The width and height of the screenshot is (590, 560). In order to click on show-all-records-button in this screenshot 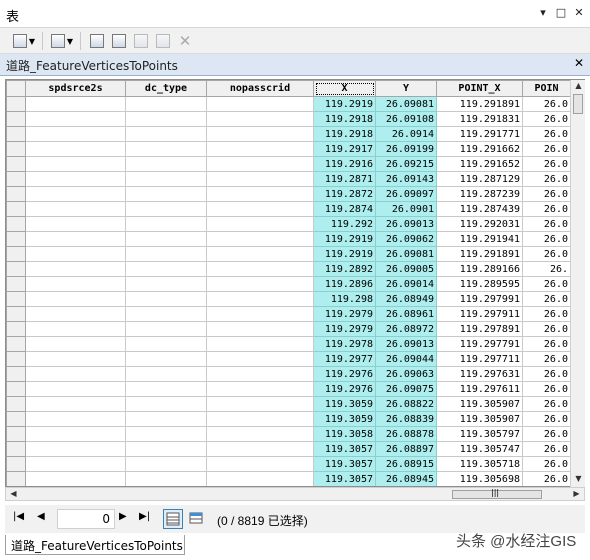, I will do `click(173, 519)`.